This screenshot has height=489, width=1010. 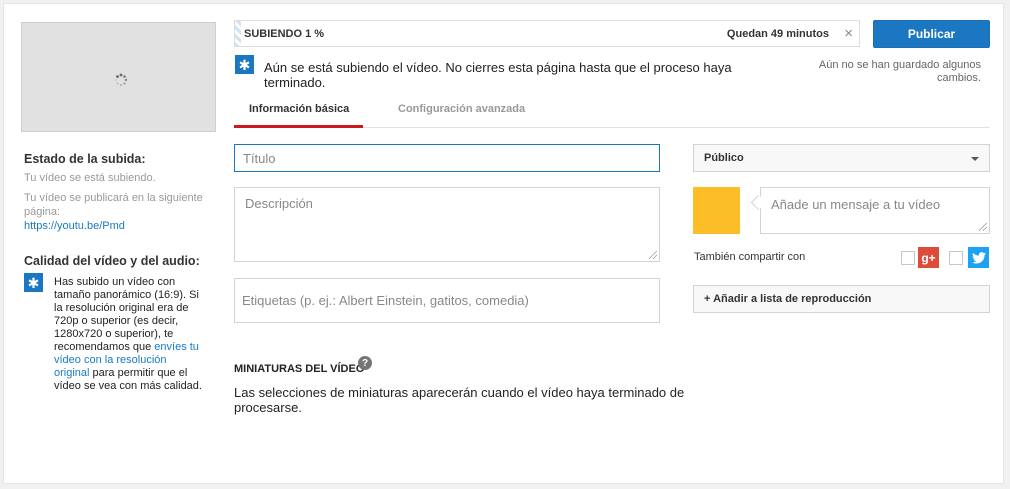 I want to click on active-tab-indicator, so click(x=298, y=126).